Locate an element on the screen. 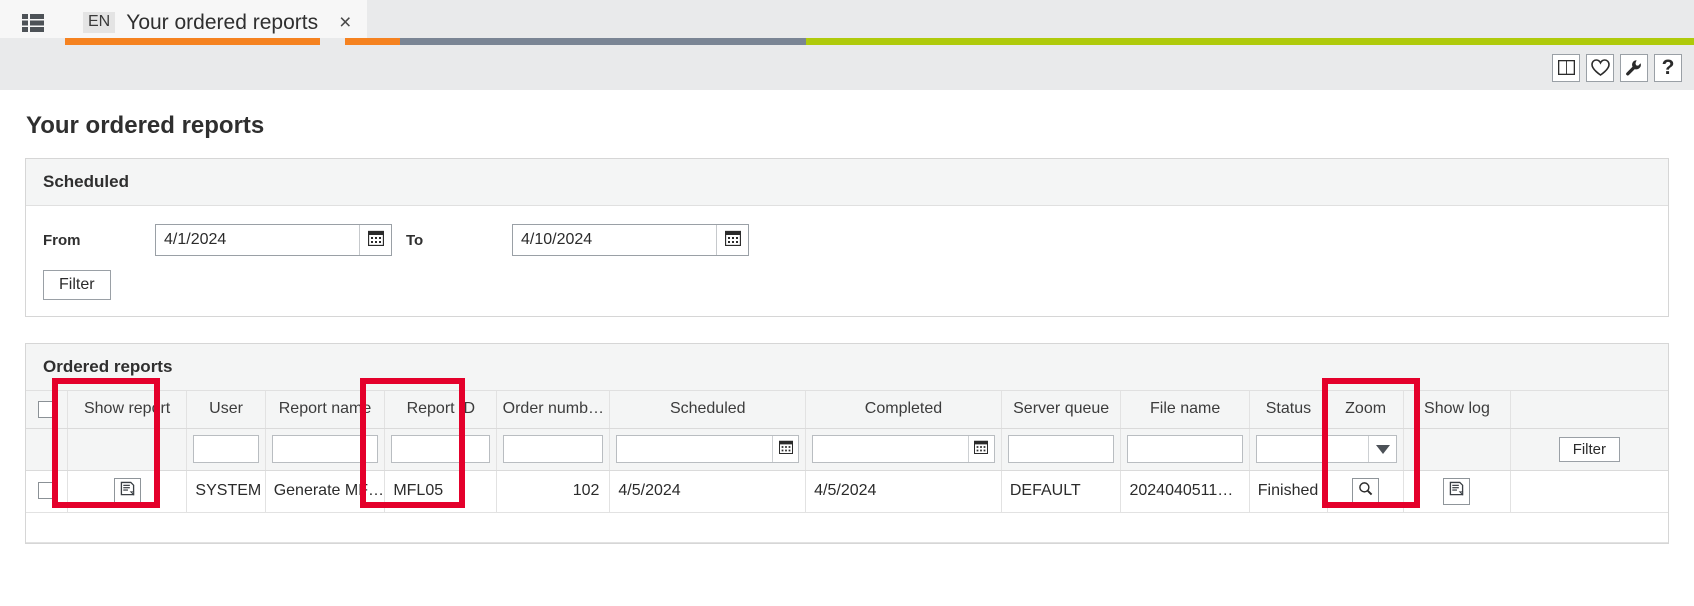  table-filter-row: Filter is located at coordinates (847, 449).